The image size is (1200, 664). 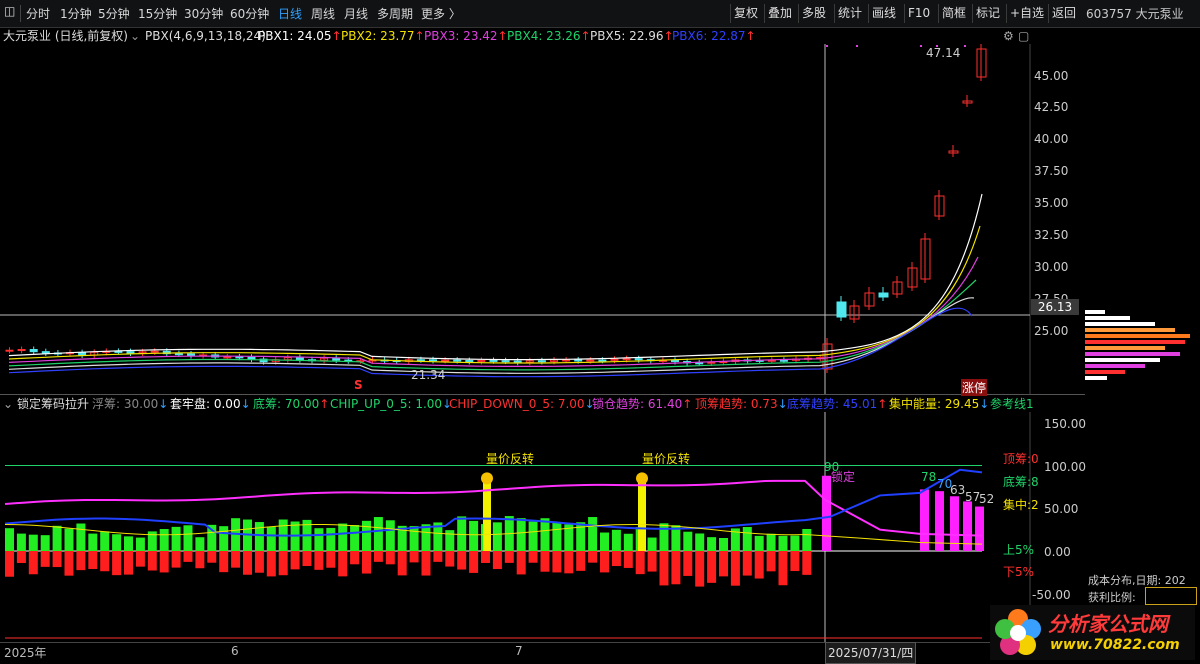 I want to click on date-label-june: 6, so click(x=235, y=651).